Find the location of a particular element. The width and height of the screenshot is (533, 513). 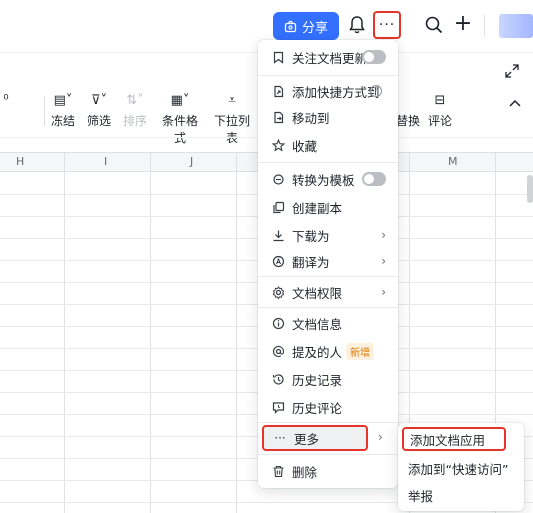

menu-item-move-to: 移动到 is located at coordinates (328, 117).